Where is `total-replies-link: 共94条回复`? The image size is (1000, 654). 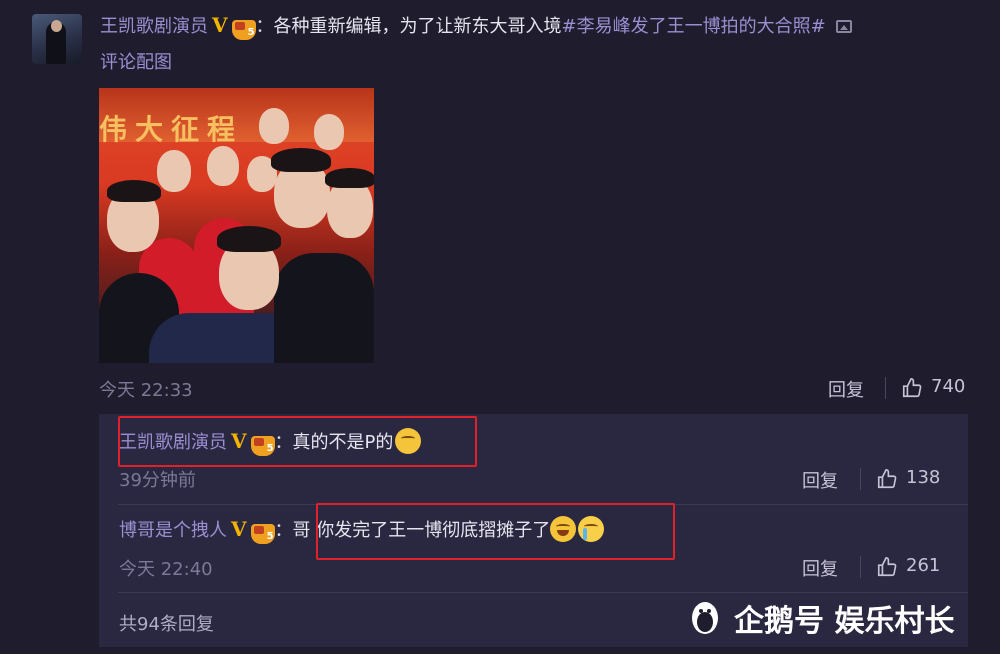 total-replies-link: 共94条回复 is located at coordinates (166, 623).